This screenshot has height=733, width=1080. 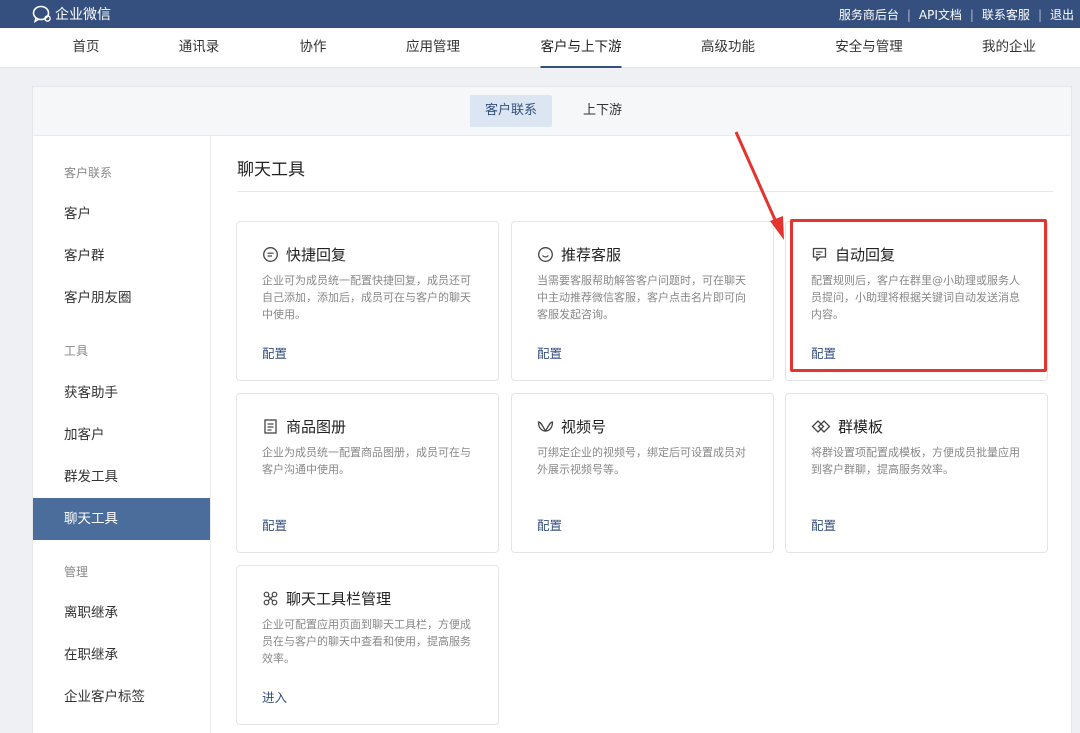 I want to click on card-title: 群模板, so click(x=861, y=427).